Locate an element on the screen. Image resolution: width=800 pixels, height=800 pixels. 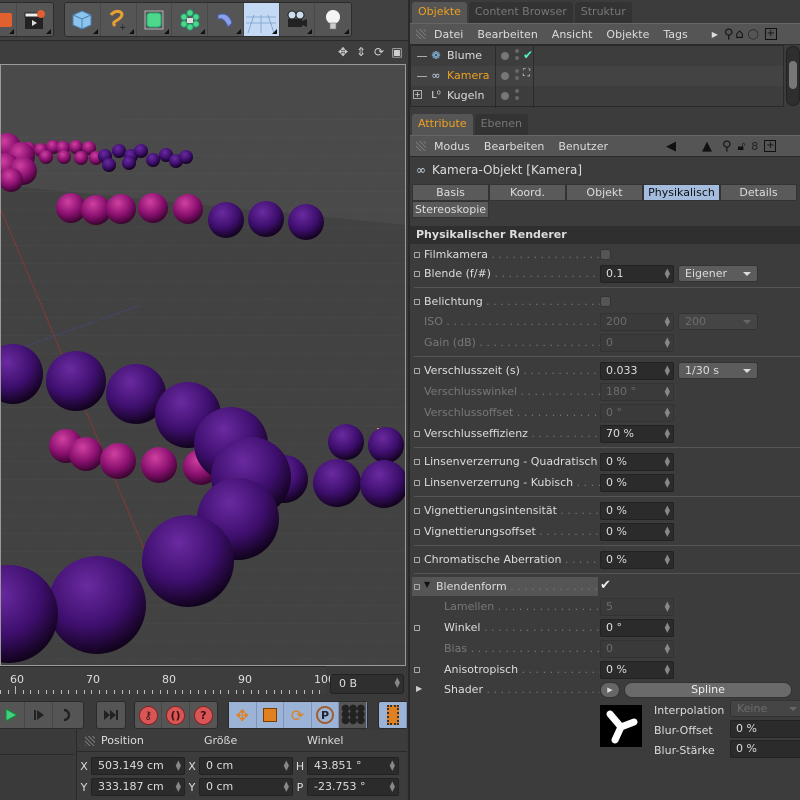
blende-field: 0.1 ▲ ▼ is located at coordinates (637, 274).